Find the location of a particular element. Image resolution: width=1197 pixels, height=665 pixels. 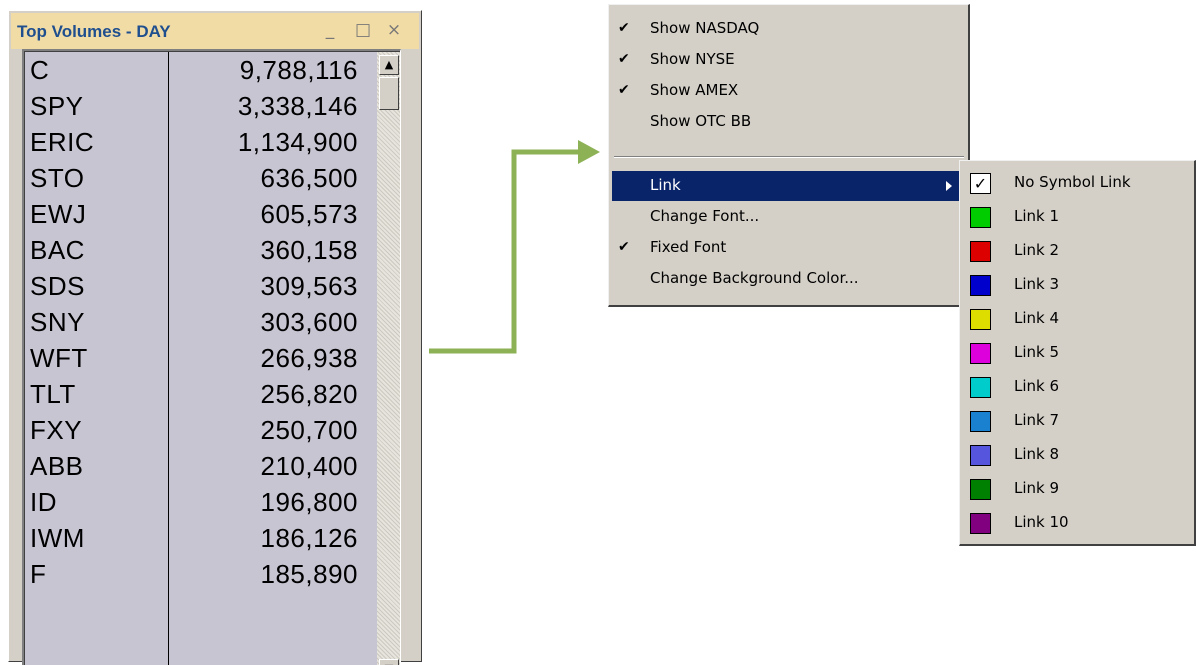

menu-item-label: Show NASDAQ is located at coordinates (705, 28).